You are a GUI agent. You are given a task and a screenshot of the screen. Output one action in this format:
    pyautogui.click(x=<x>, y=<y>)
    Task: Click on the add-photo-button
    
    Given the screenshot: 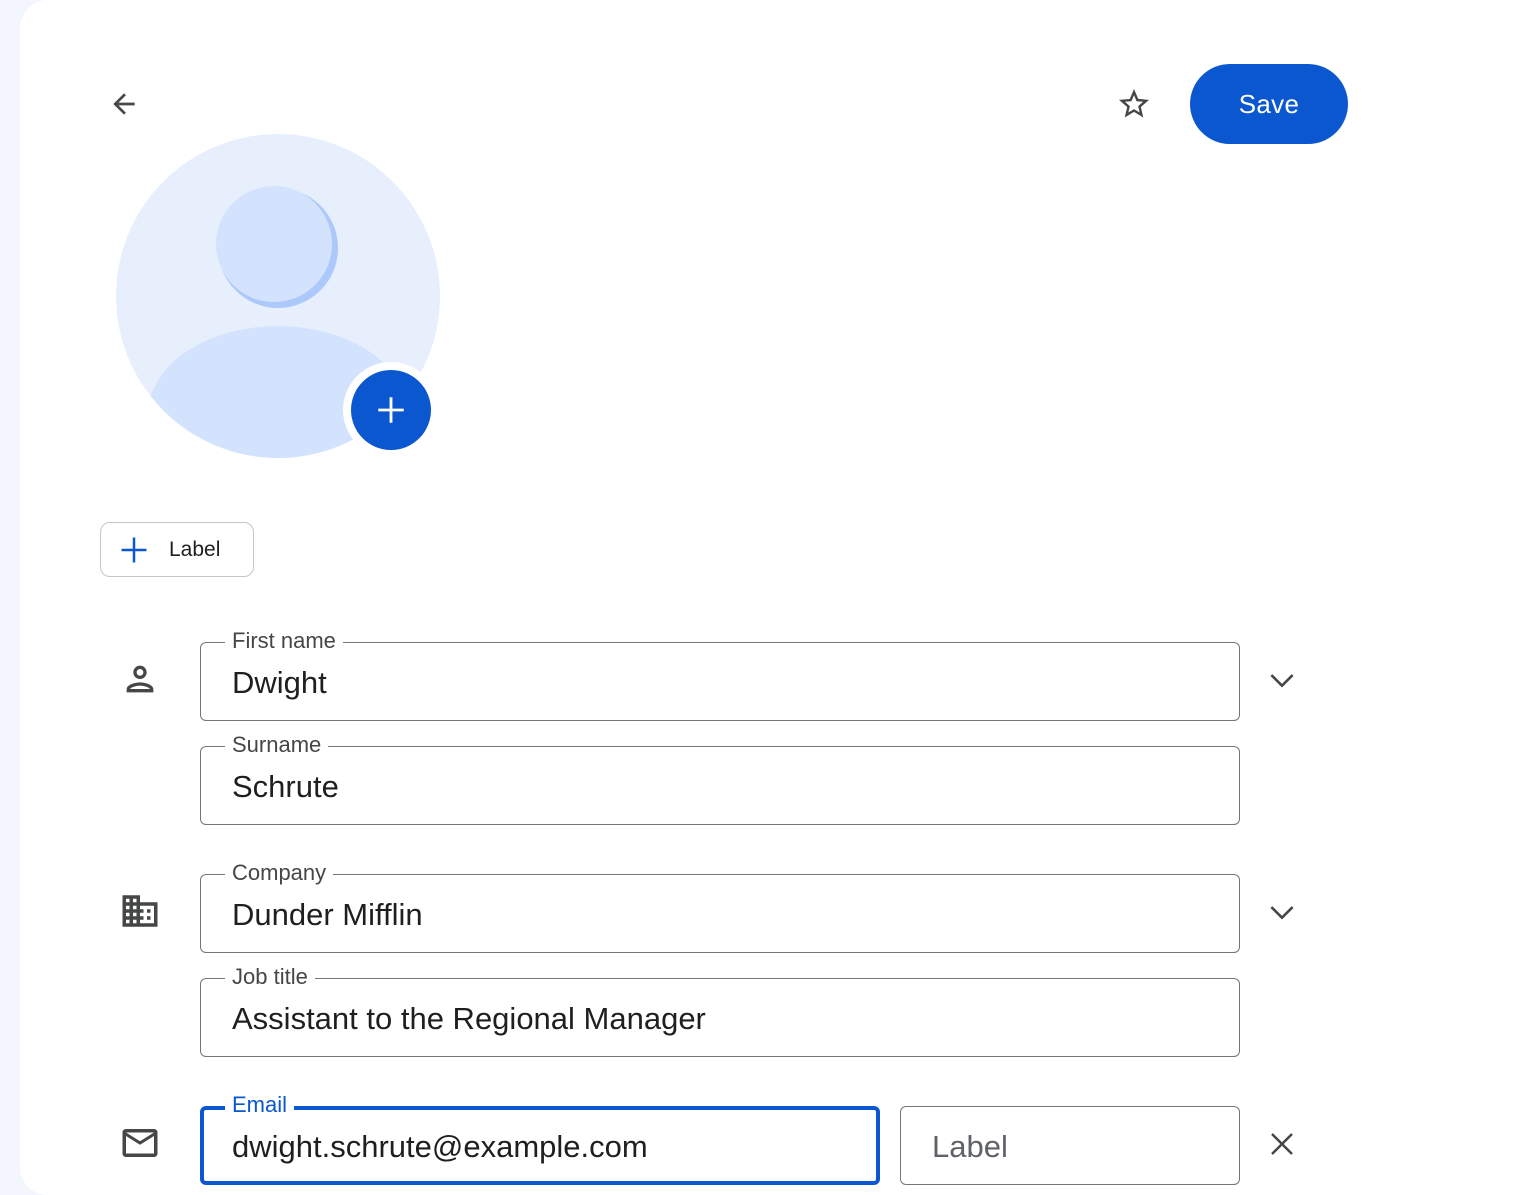 What is the action you would take?
    pyautogui.click(x=391, y=410)
    